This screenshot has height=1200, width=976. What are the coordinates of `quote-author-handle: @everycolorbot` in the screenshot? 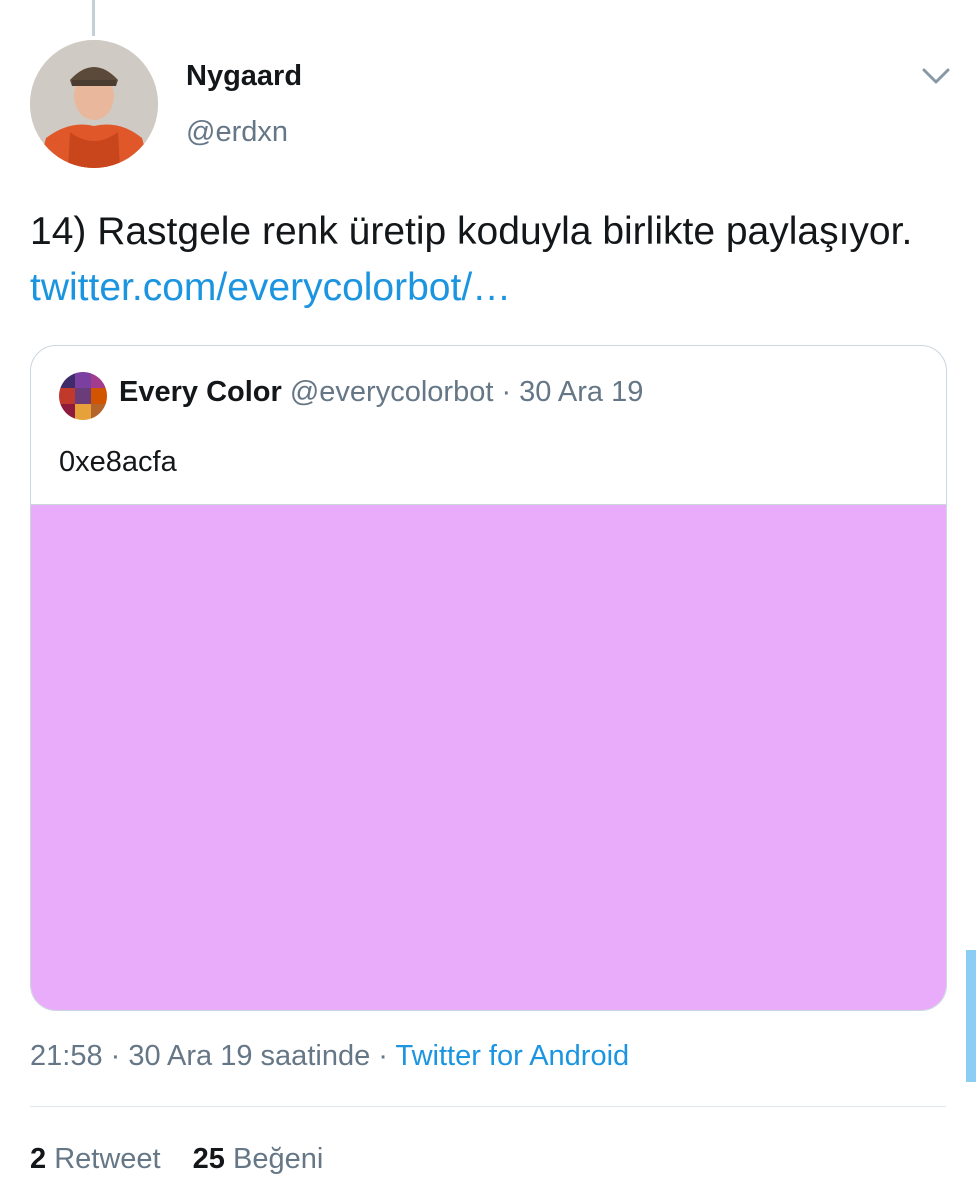 It's located at (392, 392).